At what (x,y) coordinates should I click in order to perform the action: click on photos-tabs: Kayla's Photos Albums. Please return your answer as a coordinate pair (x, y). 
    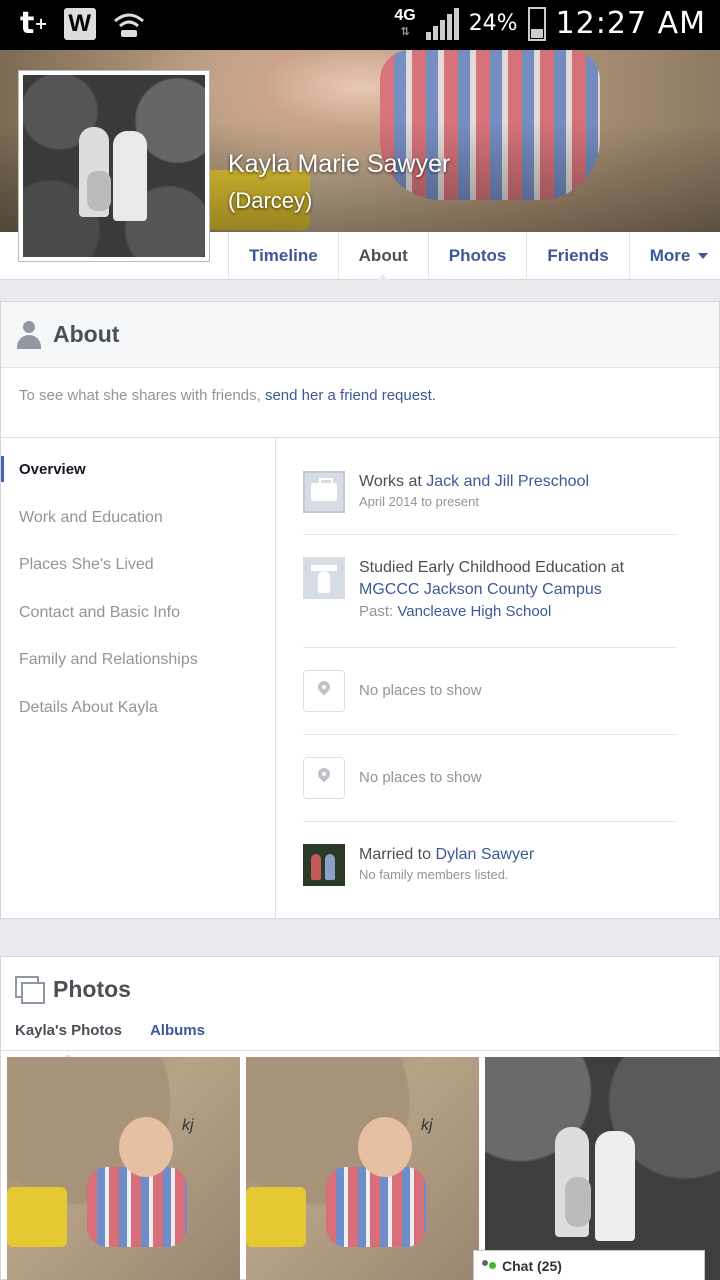
    Looking at the image, I should click on (360, 1041).